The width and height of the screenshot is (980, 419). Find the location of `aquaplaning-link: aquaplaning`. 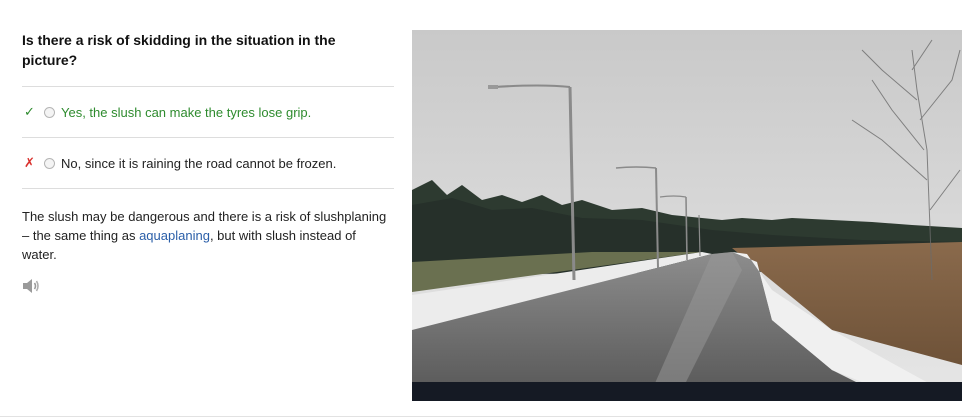

aquaplaning-link: aquaplaning is located at coordinates (174, 235).